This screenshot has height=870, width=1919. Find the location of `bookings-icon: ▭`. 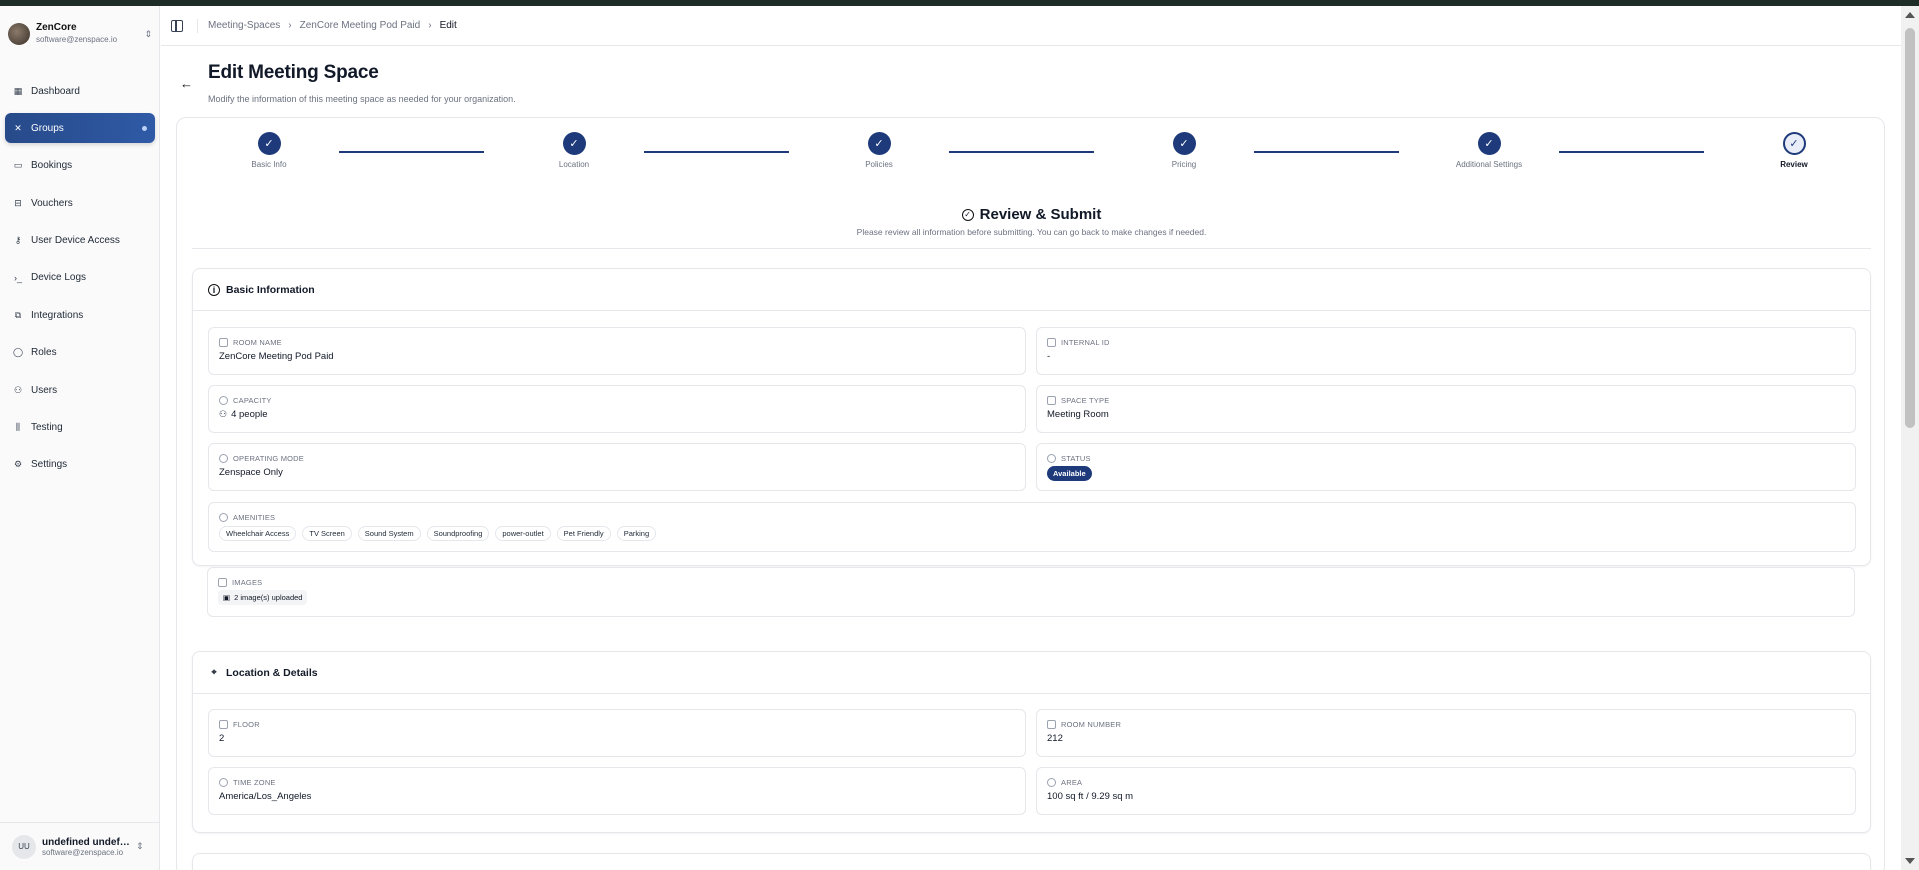

bookings-icon: ▭ is located at coordinates (18, 165).